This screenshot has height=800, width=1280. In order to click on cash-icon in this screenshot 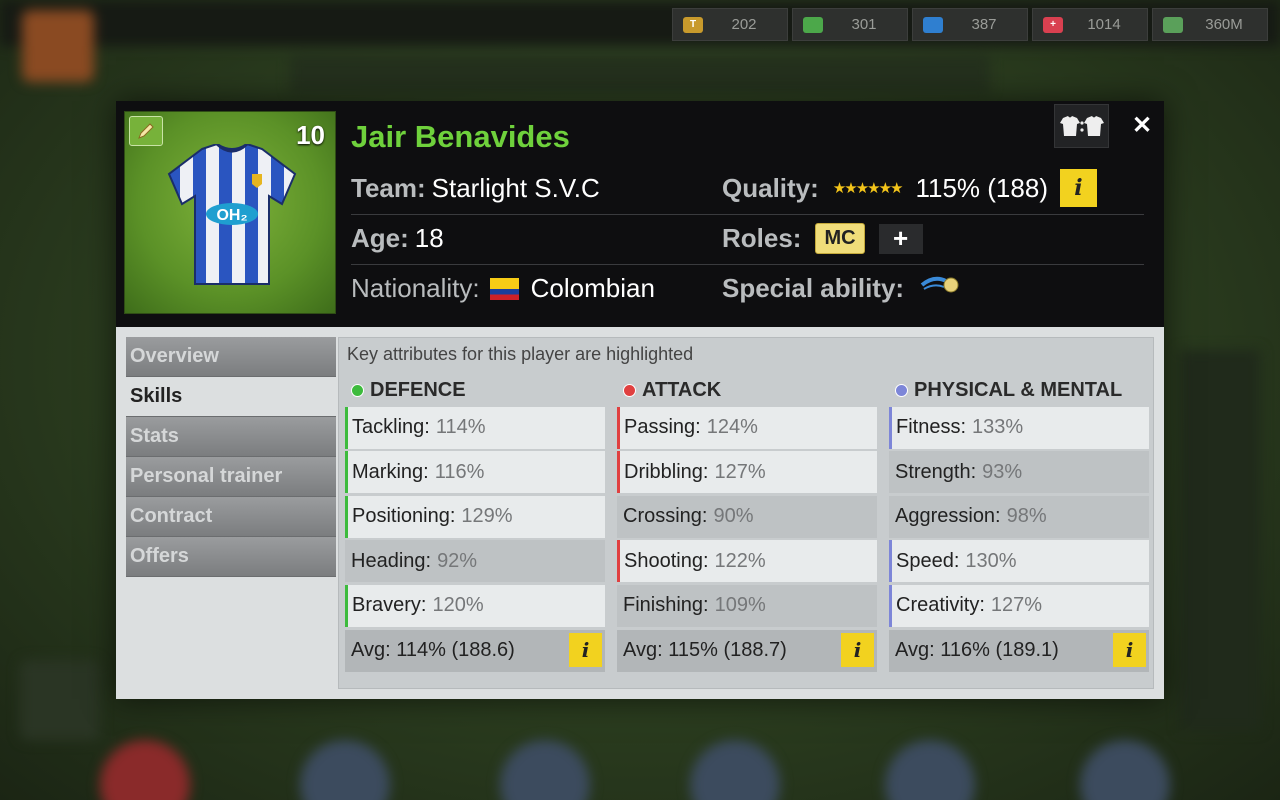, I will do `click(813, 24)`.